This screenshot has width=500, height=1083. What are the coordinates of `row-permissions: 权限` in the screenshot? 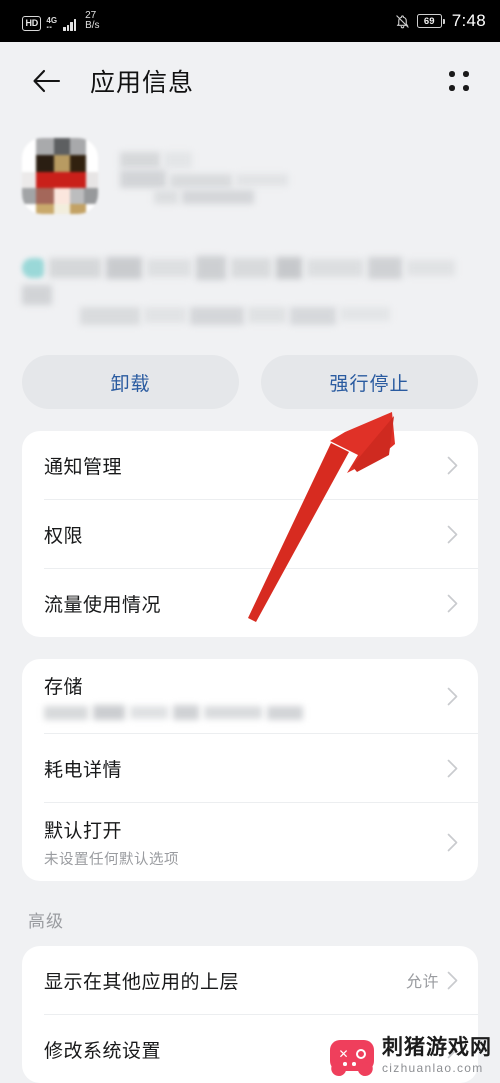 It's located at (250, 534).